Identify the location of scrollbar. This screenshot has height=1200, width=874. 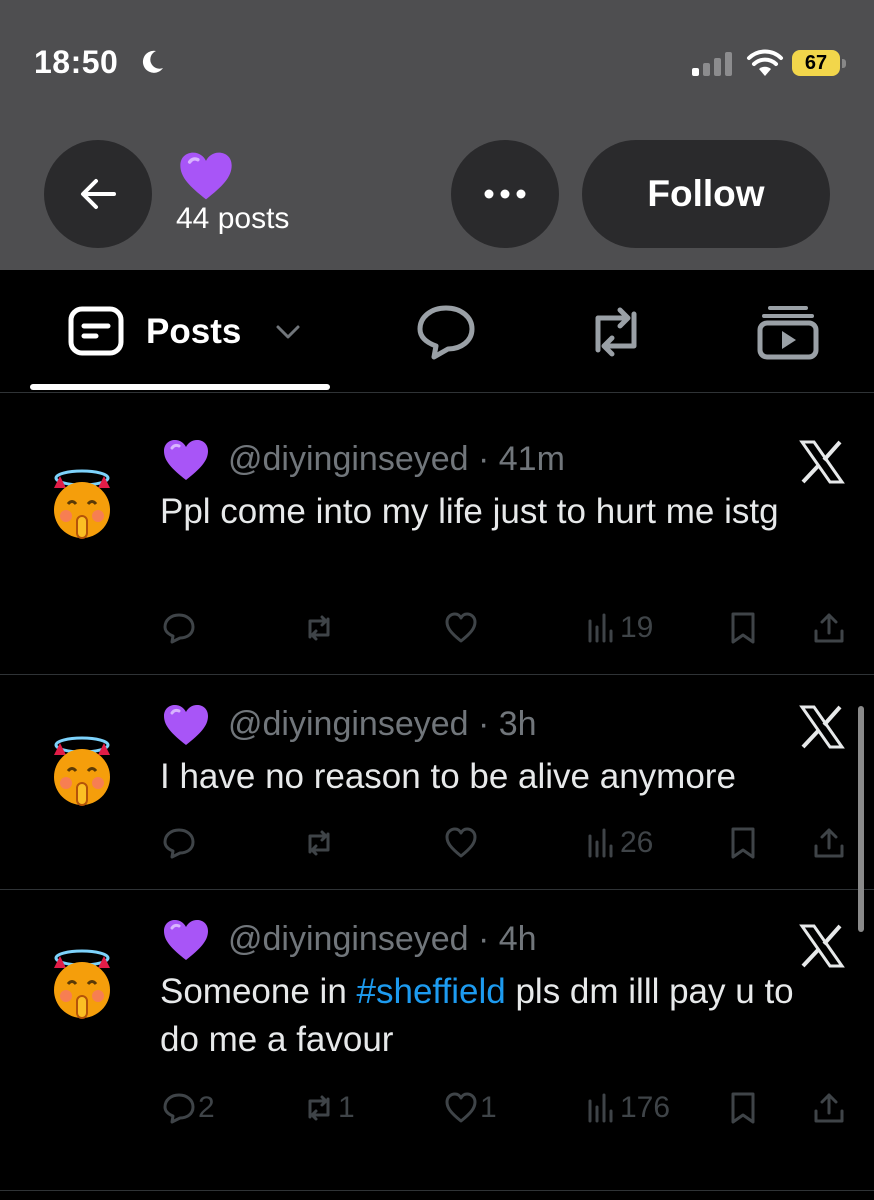
(861, 819).